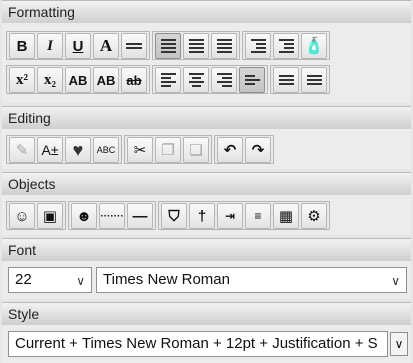  Describe the element at coordinates (24, 314) in the screenshot. I see `style-title: Style` at that location.